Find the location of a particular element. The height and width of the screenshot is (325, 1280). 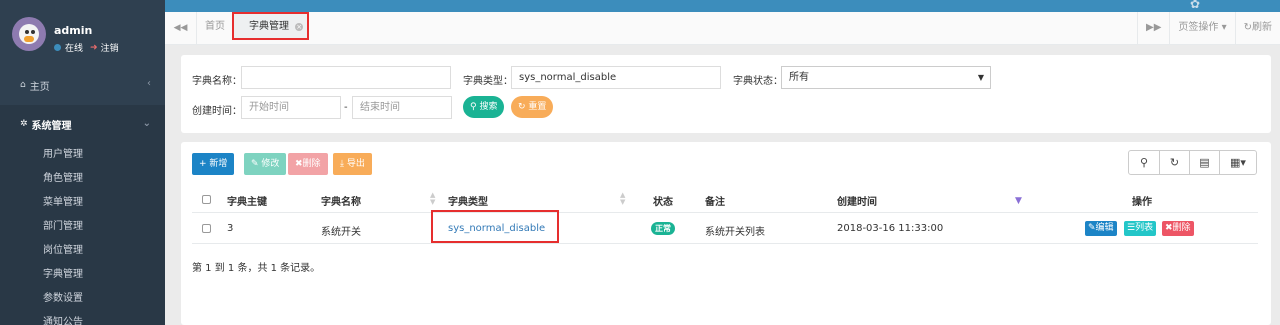

pagination-summary: 第 1 到 1 条，共 1 条记录。 is located at coordinates (256, 268).